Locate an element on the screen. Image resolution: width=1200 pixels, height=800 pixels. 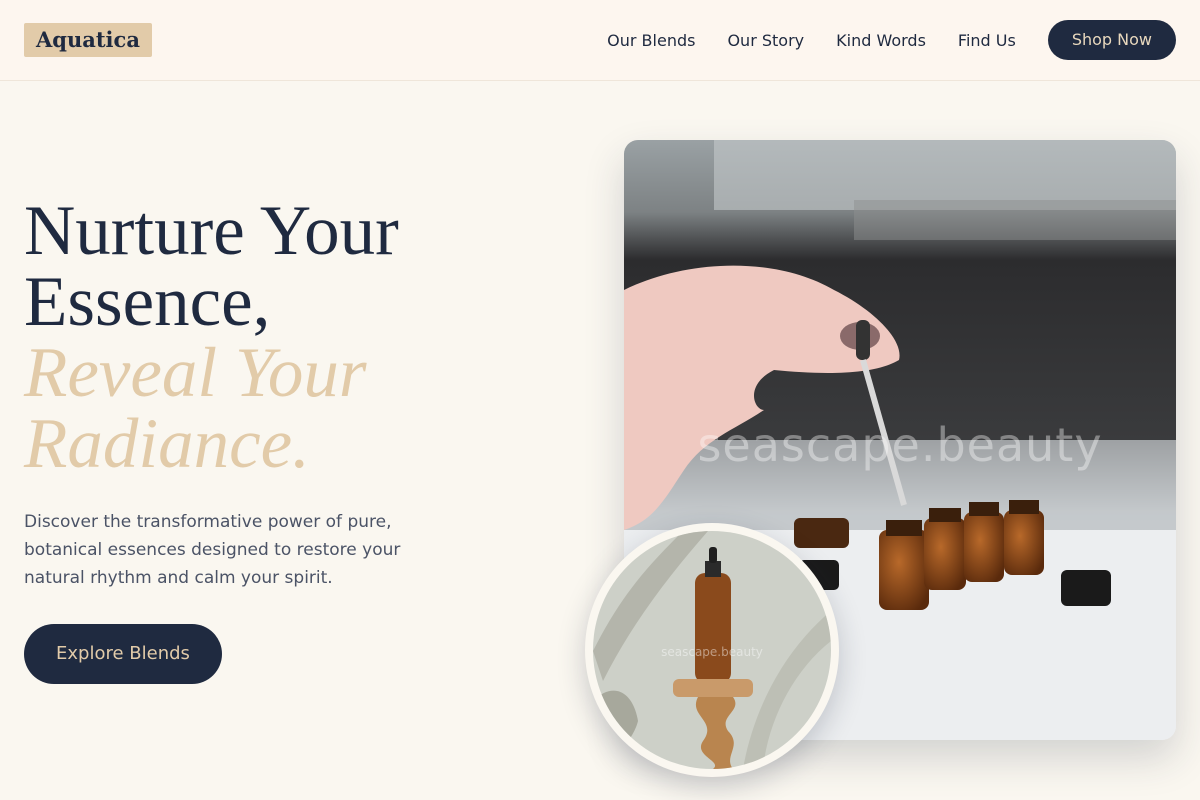
hero-title-line-1: Nurture Your is located at coordinates (211, 231).